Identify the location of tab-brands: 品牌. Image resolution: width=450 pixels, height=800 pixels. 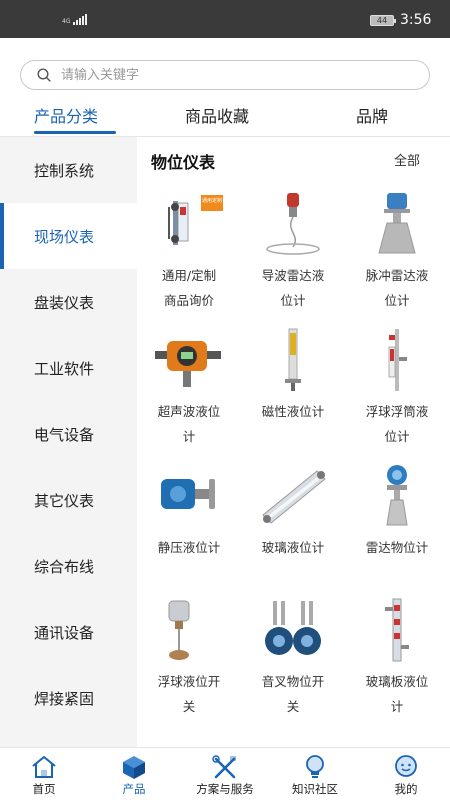
(372, 115).